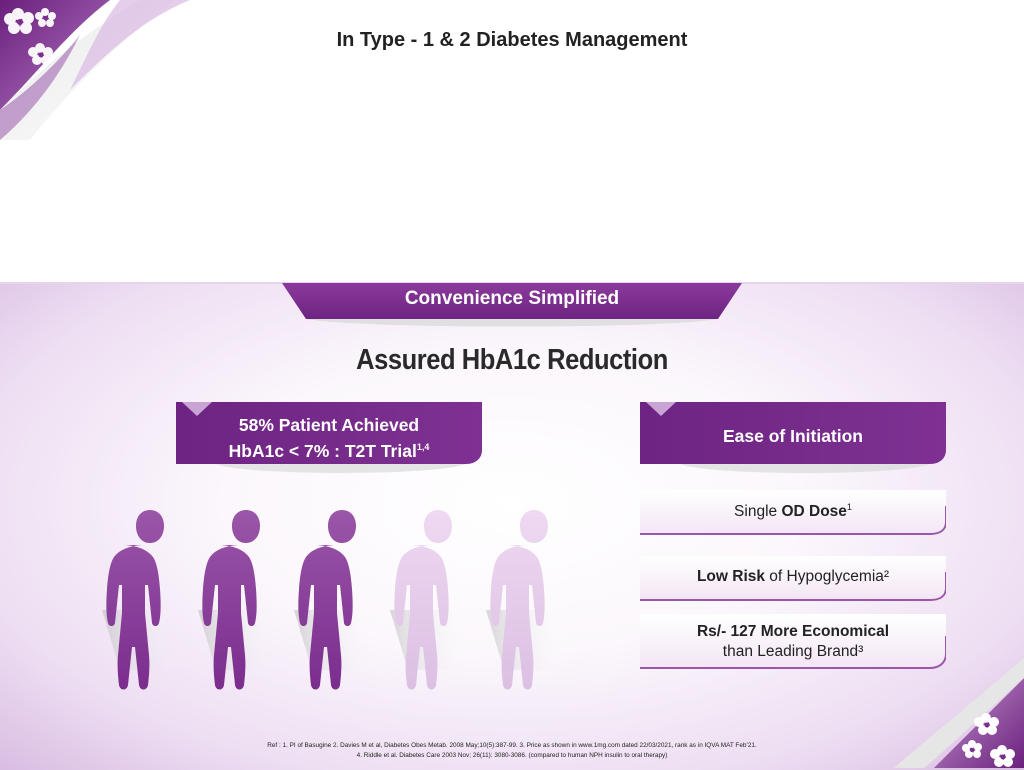 This screenshot has width=1024, height=770. Describe the element at coordinates (95, 70) in the screenshot. I see `corner-decoration-top-left` at that location.